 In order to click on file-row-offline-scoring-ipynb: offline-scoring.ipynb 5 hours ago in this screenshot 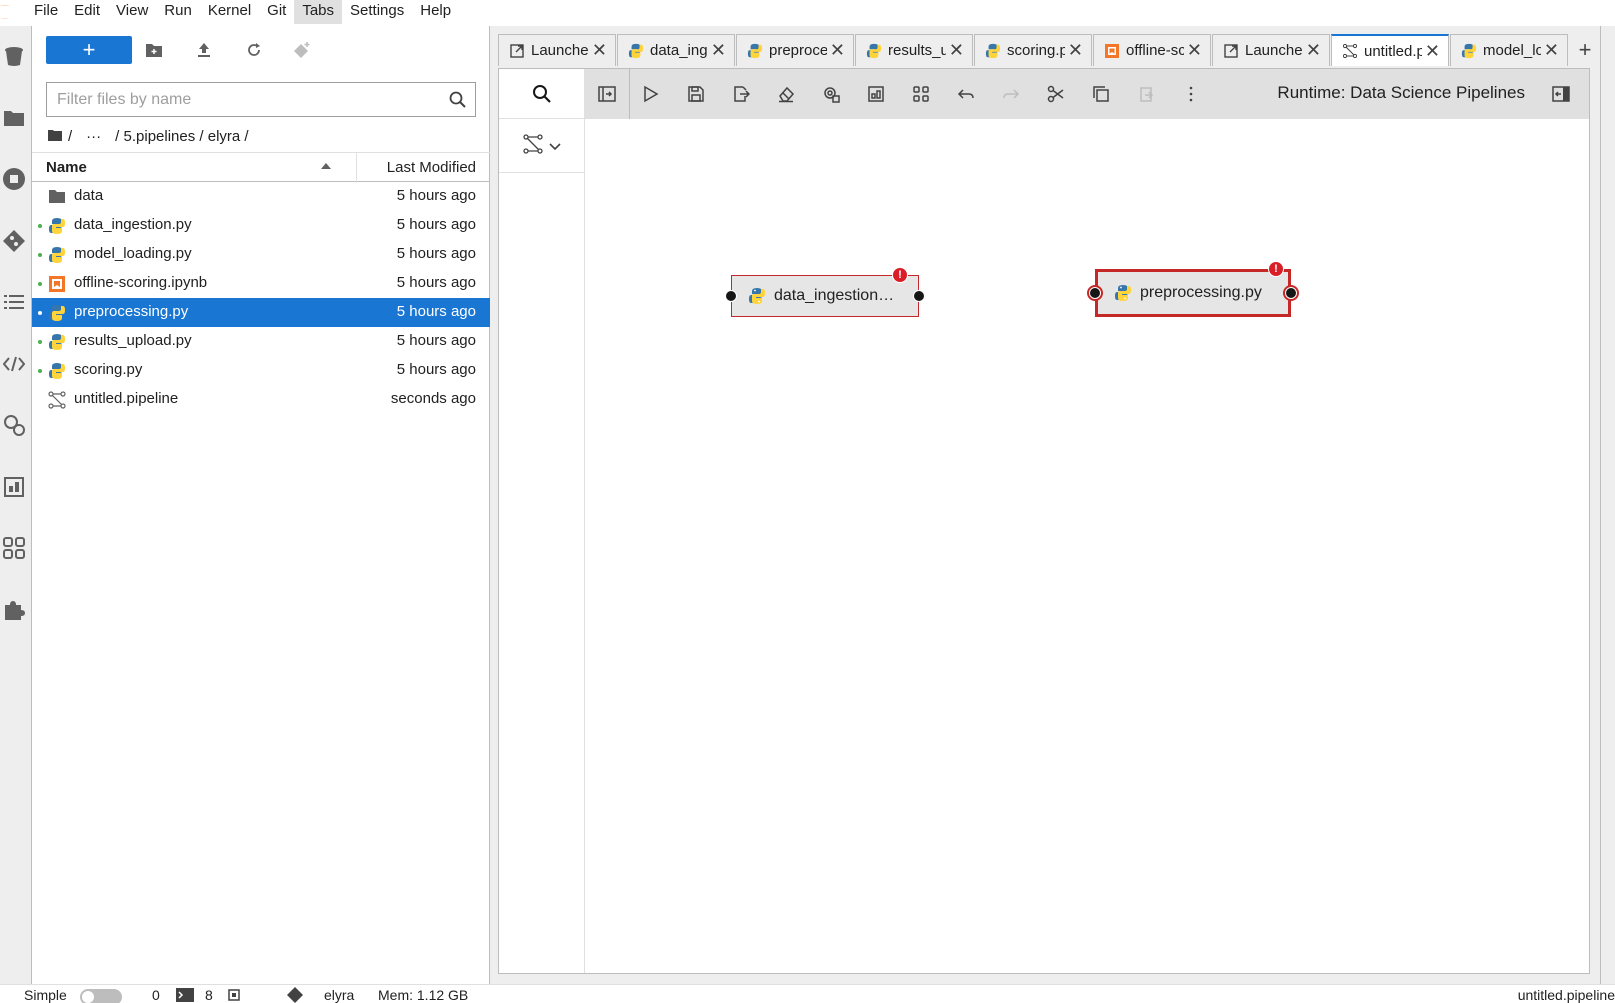, I will do `click(261, 283)`.